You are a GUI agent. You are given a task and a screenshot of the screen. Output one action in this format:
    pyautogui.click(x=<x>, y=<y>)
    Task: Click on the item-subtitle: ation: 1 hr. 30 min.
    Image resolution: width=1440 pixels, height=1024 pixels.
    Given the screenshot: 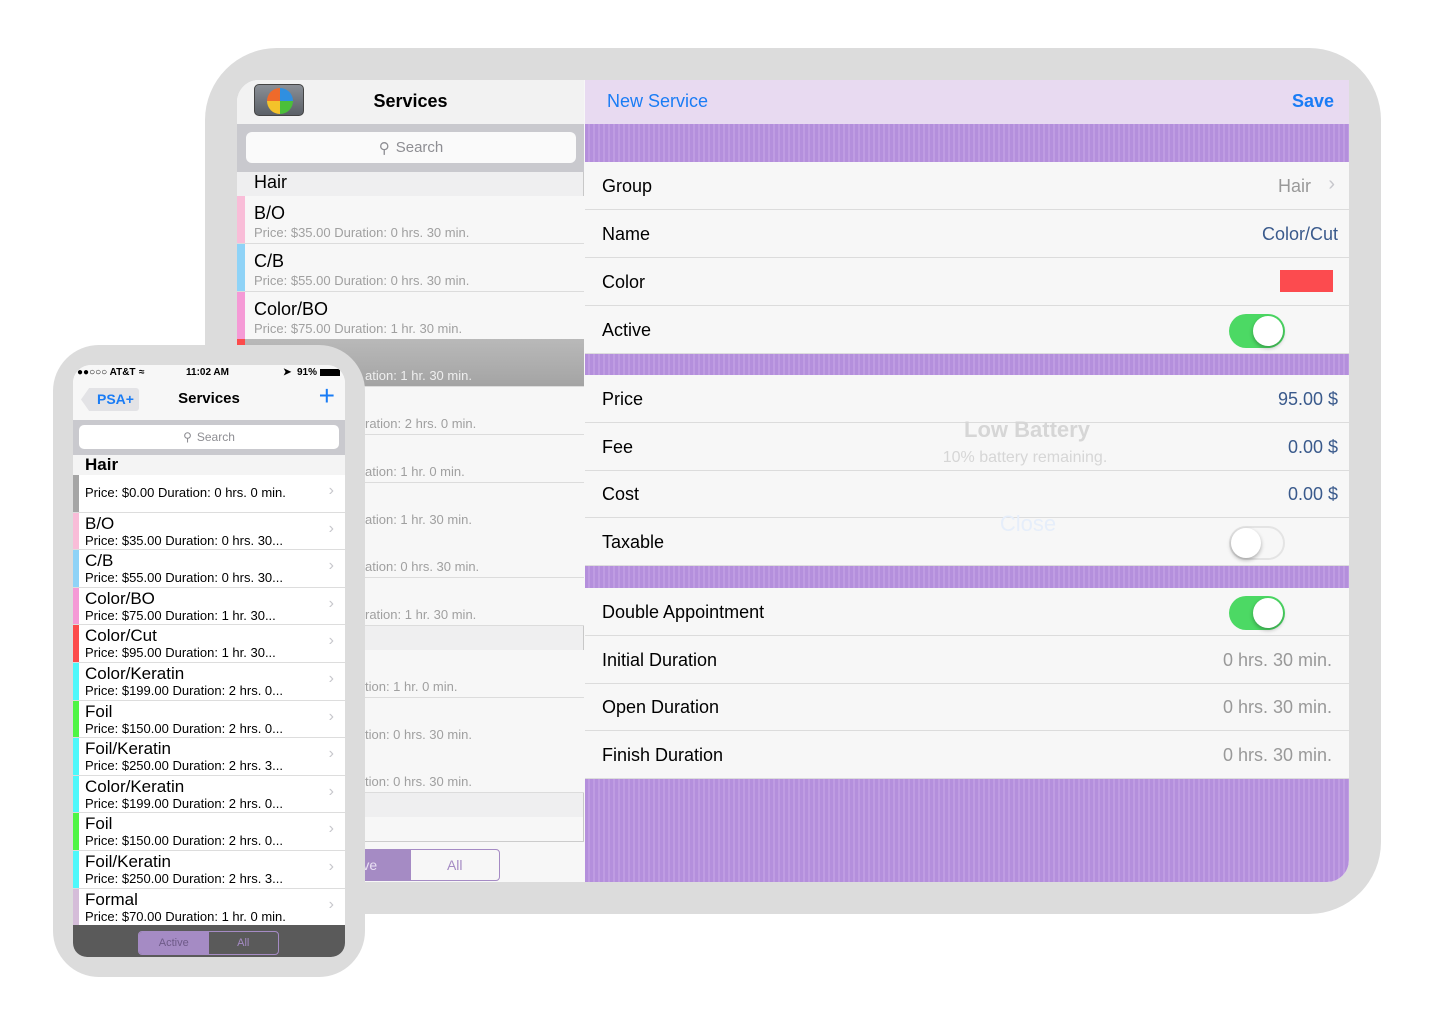 What is the action you would take?
    pyautogui.click(x=418, y=375)
    